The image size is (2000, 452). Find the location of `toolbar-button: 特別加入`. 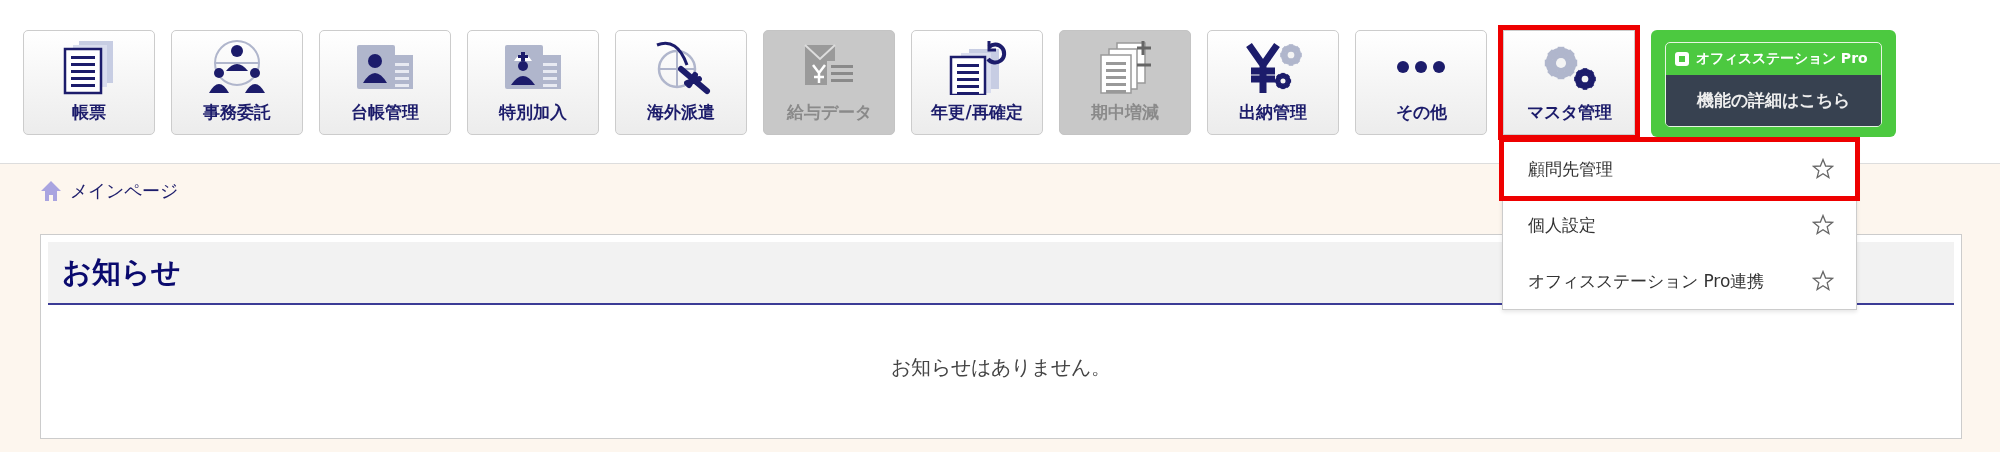

toolbar-button: 特別加入 is located at coordinates (533, 82).